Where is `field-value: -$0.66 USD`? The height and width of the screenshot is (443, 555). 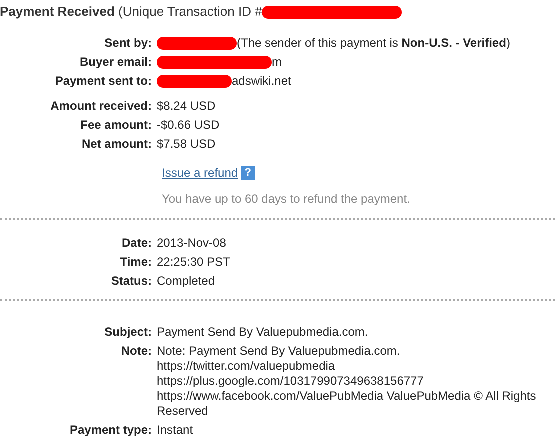 field-value: -$0.66 USD is located at coordinates (188, 125).